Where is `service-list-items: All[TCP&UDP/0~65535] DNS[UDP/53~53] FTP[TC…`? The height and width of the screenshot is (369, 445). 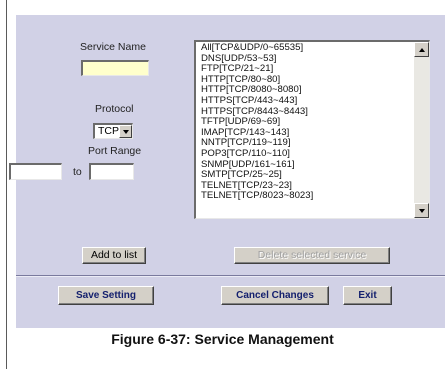 service-list-items: All[TCP&UDP/0~65535] DNS[UDP/53~53] FTP[TC… is located at coordinates (257, 122).